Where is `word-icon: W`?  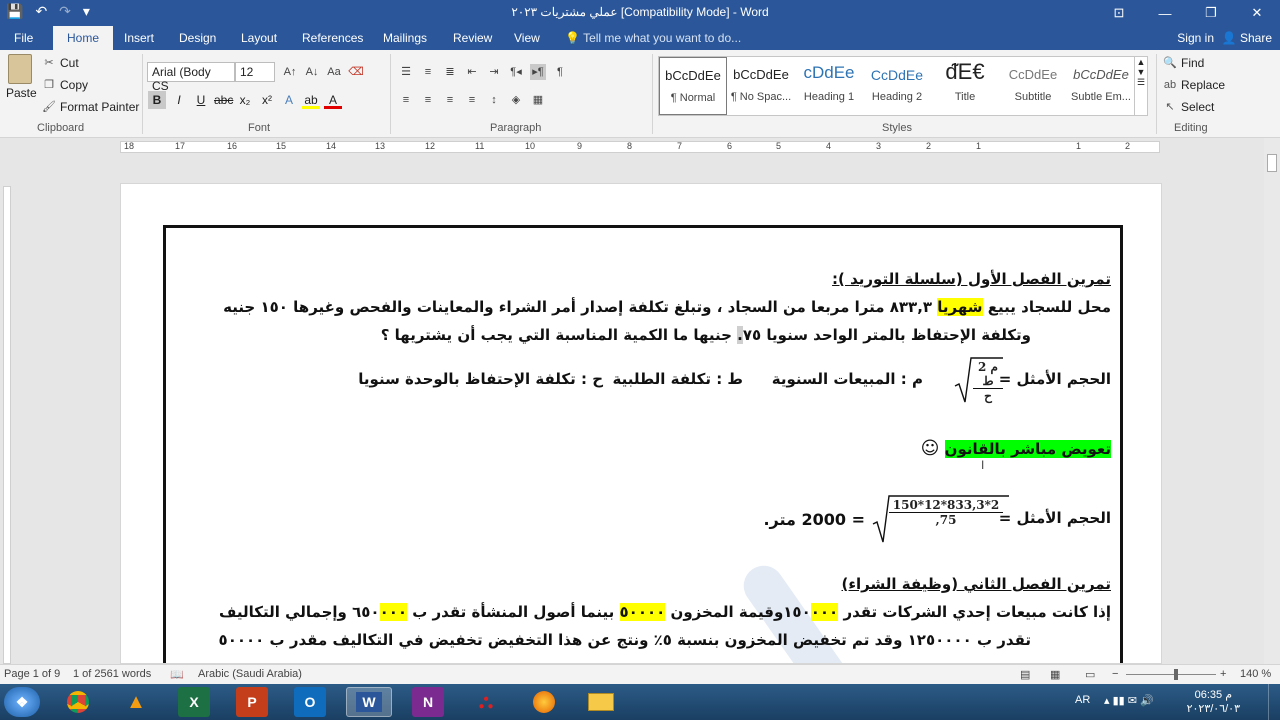 word-icon: W is located at coordinates (369, 702).